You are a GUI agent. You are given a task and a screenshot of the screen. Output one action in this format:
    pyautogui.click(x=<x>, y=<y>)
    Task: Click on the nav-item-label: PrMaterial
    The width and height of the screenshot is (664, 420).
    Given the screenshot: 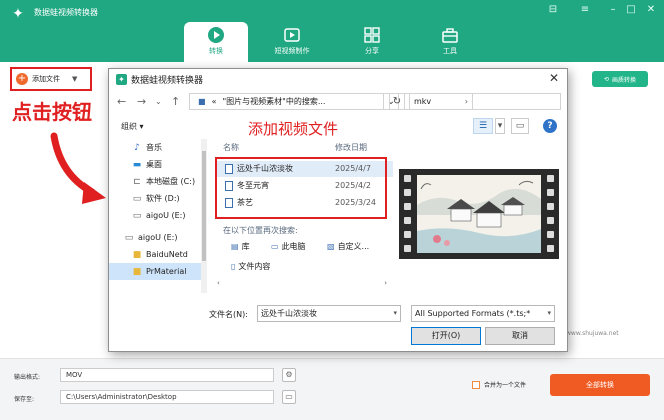 What is the action you would take?
    pyautogui.click(x=166, y=271)
    